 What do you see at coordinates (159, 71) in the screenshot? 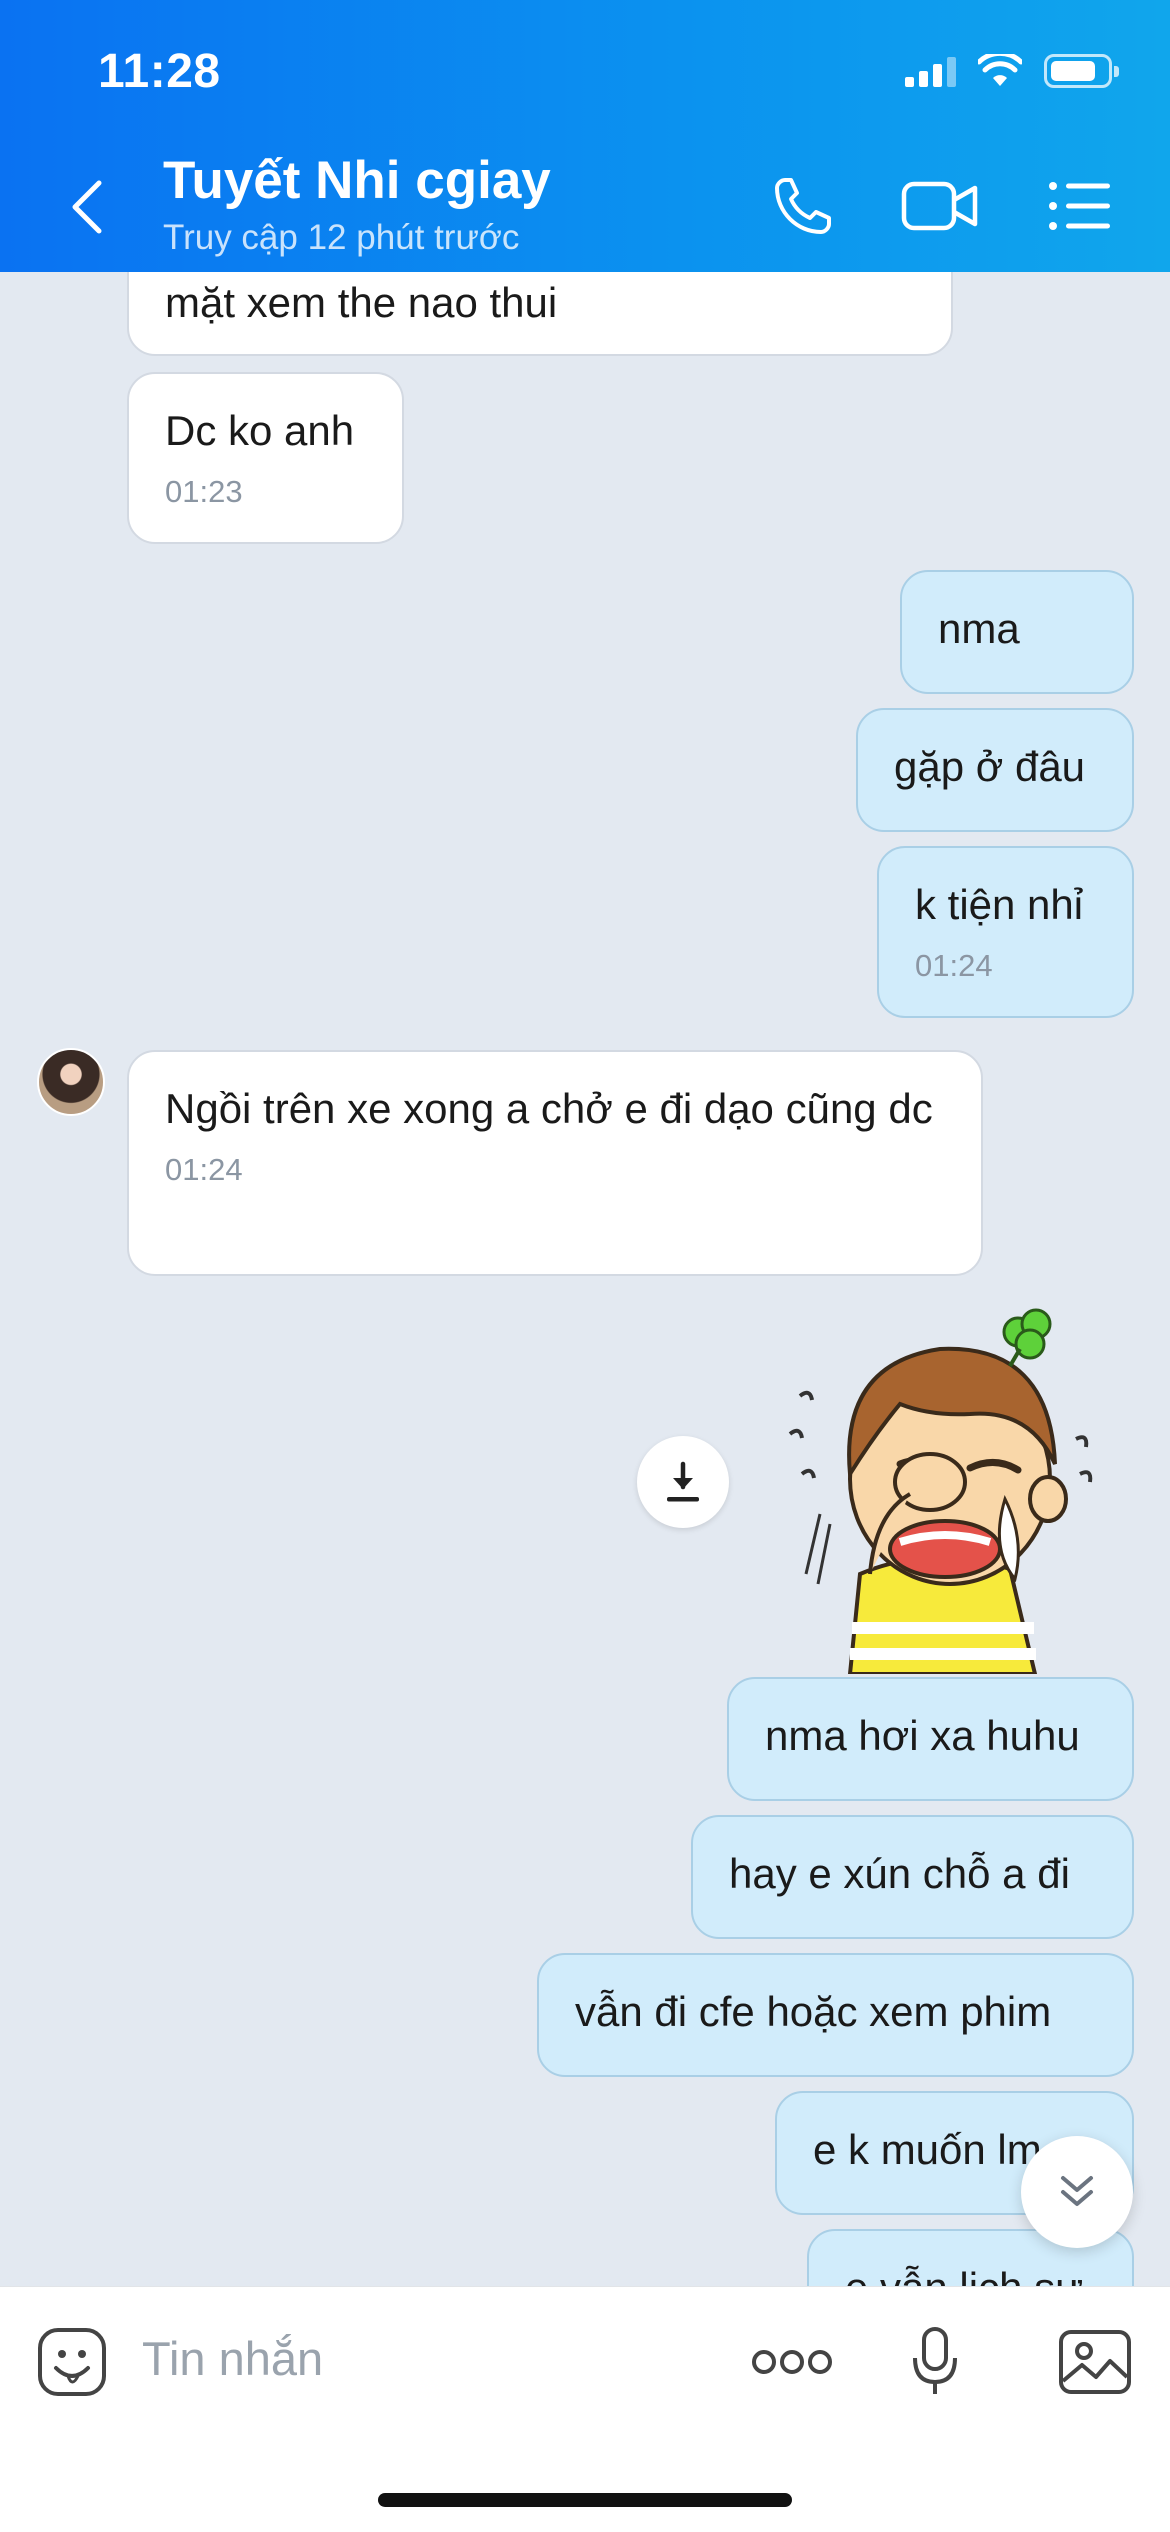
I see `status-time: 11:28` at bounding box center [159, 71].